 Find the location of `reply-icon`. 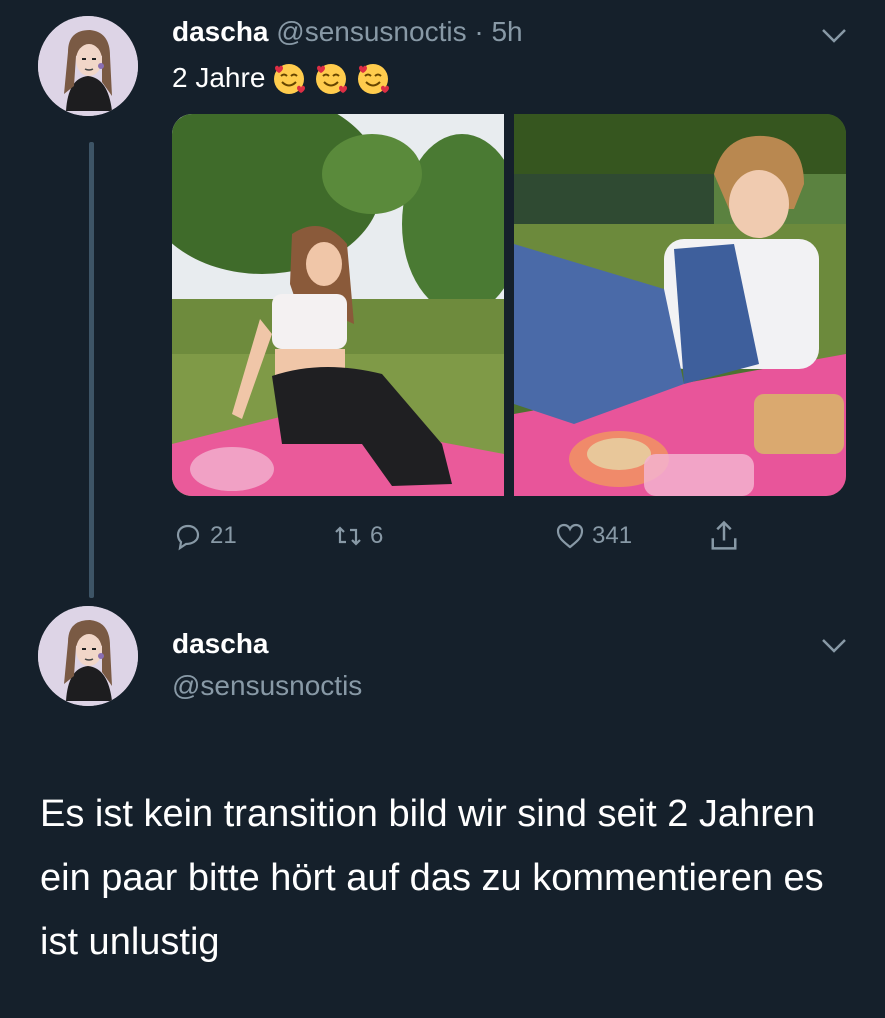

reply-icon is located at coordinates (188, 537).